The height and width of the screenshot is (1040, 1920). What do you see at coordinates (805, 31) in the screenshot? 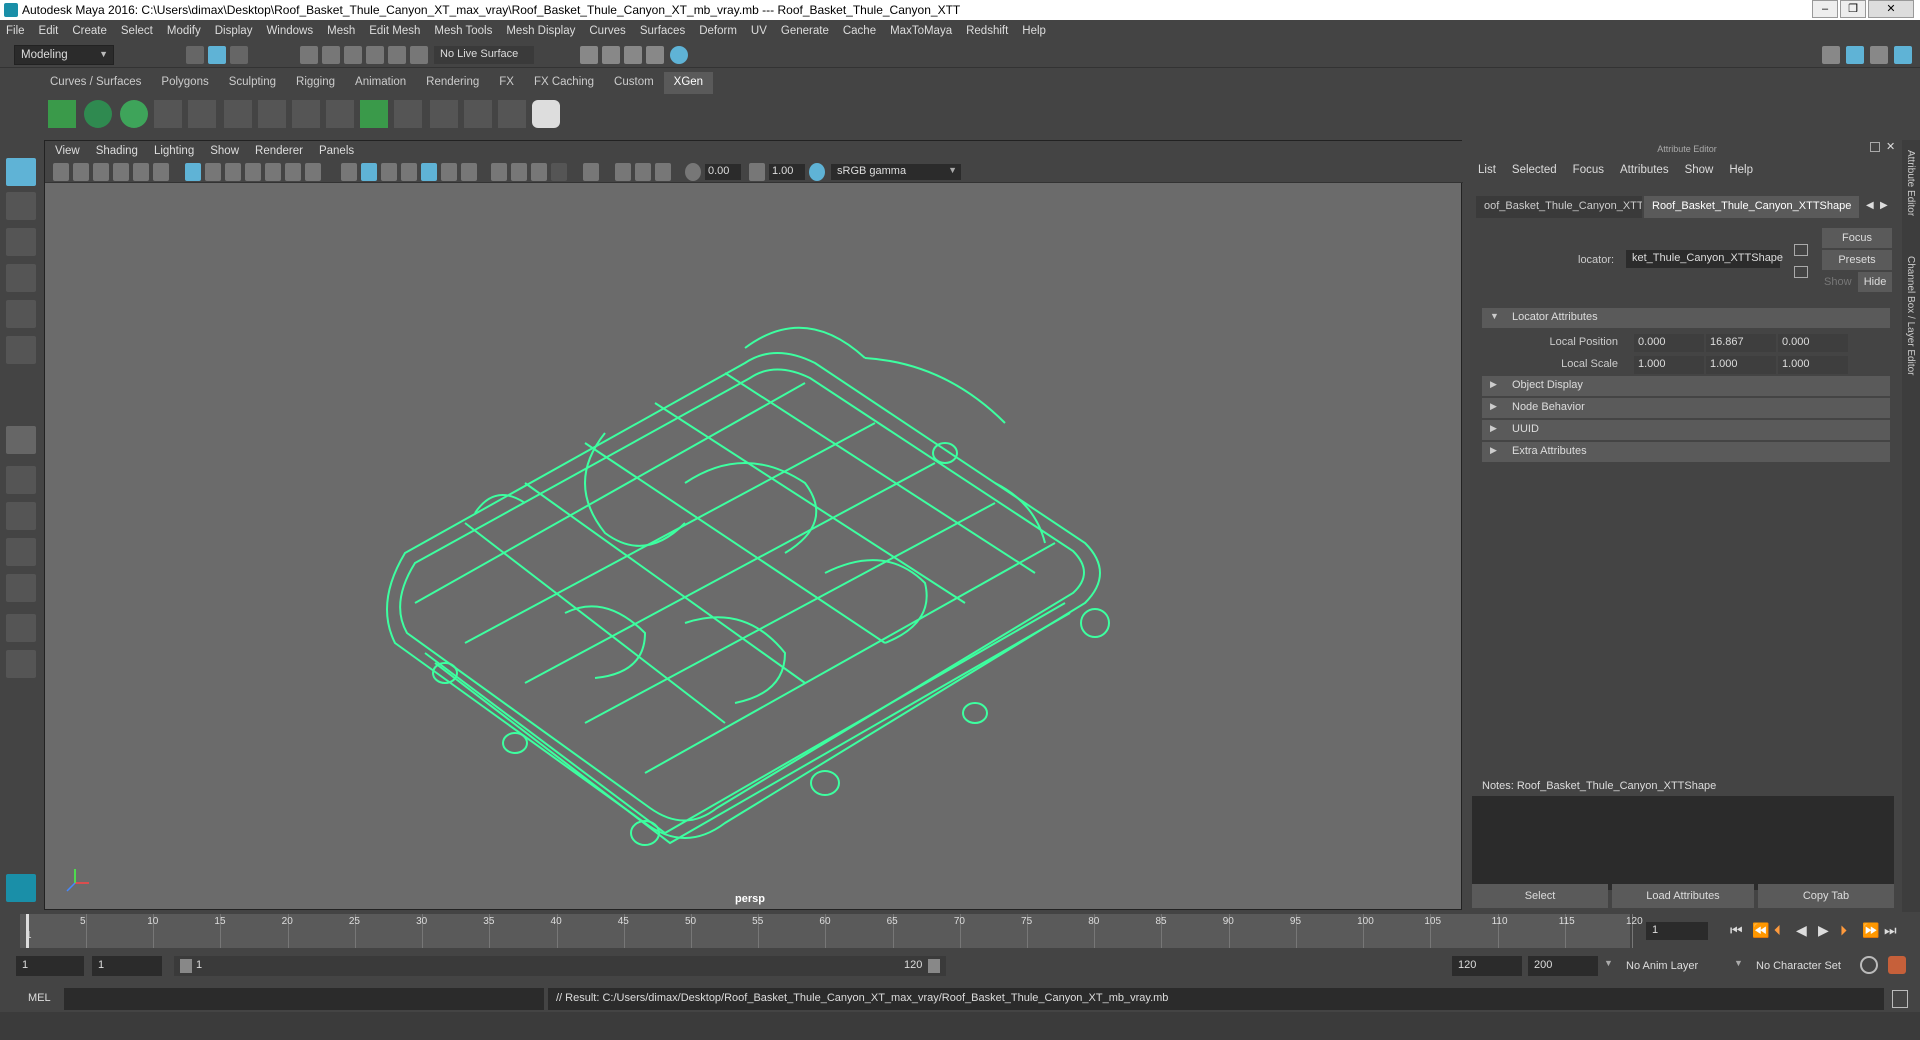
I see `menu-generate: Generate` at bounding box center [805, 31].